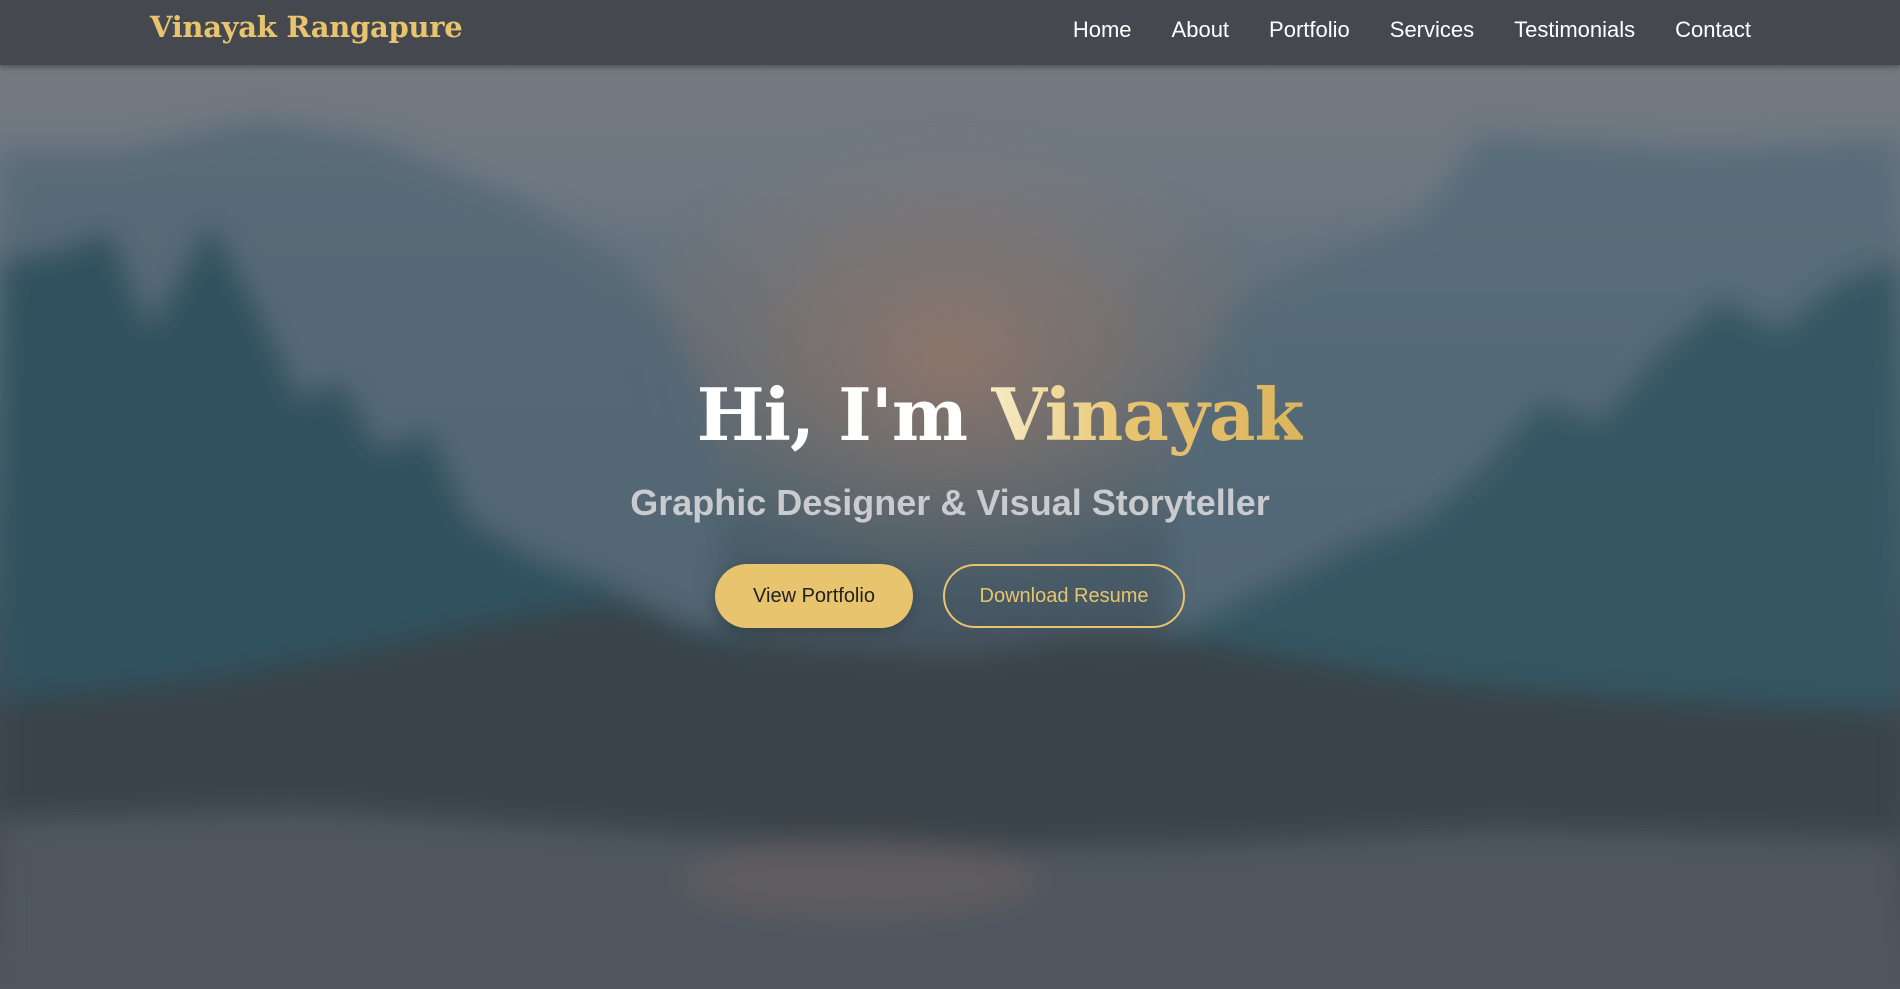 The image size is (1900, 989). What do you see at coordinates (306, 27) in the screenshot?
I see `brand-logo: Vinayak Rangapure` at bounding box center [306, 27].